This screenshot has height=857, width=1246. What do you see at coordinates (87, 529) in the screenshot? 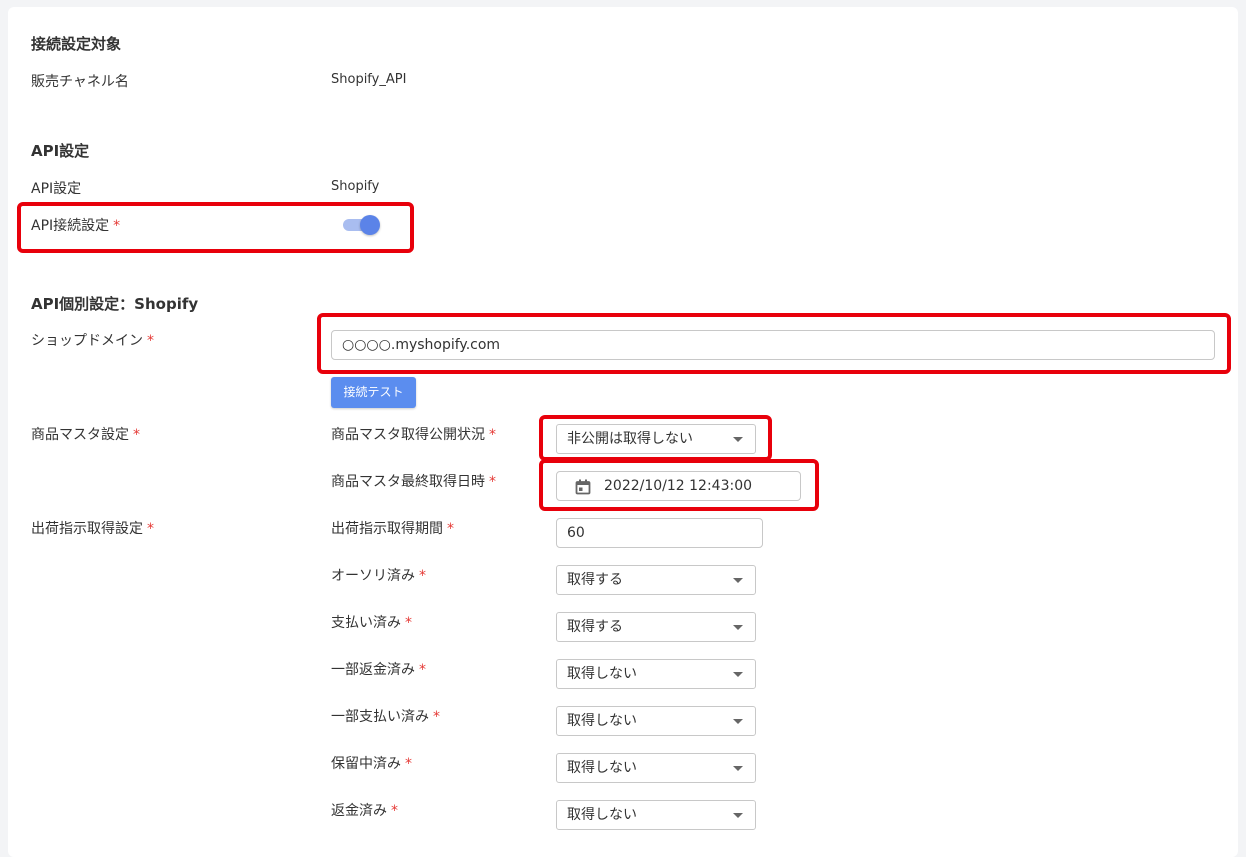
I see `shipping-settings-label-text: 出荷指示取得設定` at bounding box center [87, 529].